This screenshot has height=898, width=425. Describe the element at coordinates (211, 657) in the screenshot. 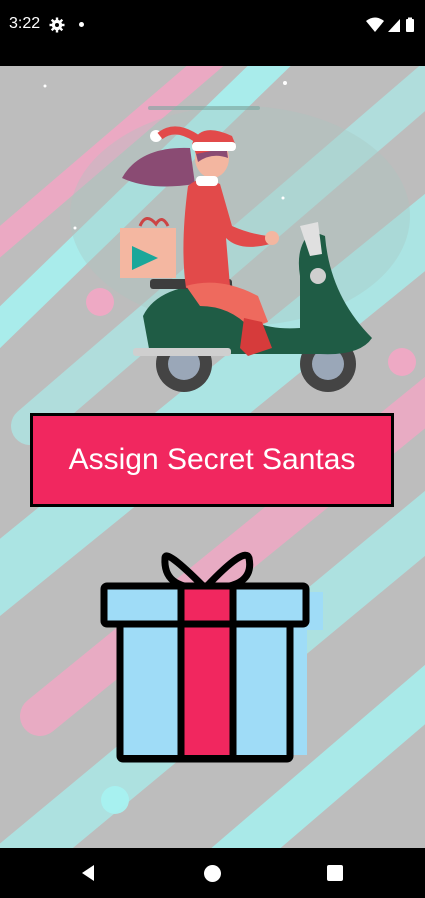

I see `gift-box-icon` at that location.